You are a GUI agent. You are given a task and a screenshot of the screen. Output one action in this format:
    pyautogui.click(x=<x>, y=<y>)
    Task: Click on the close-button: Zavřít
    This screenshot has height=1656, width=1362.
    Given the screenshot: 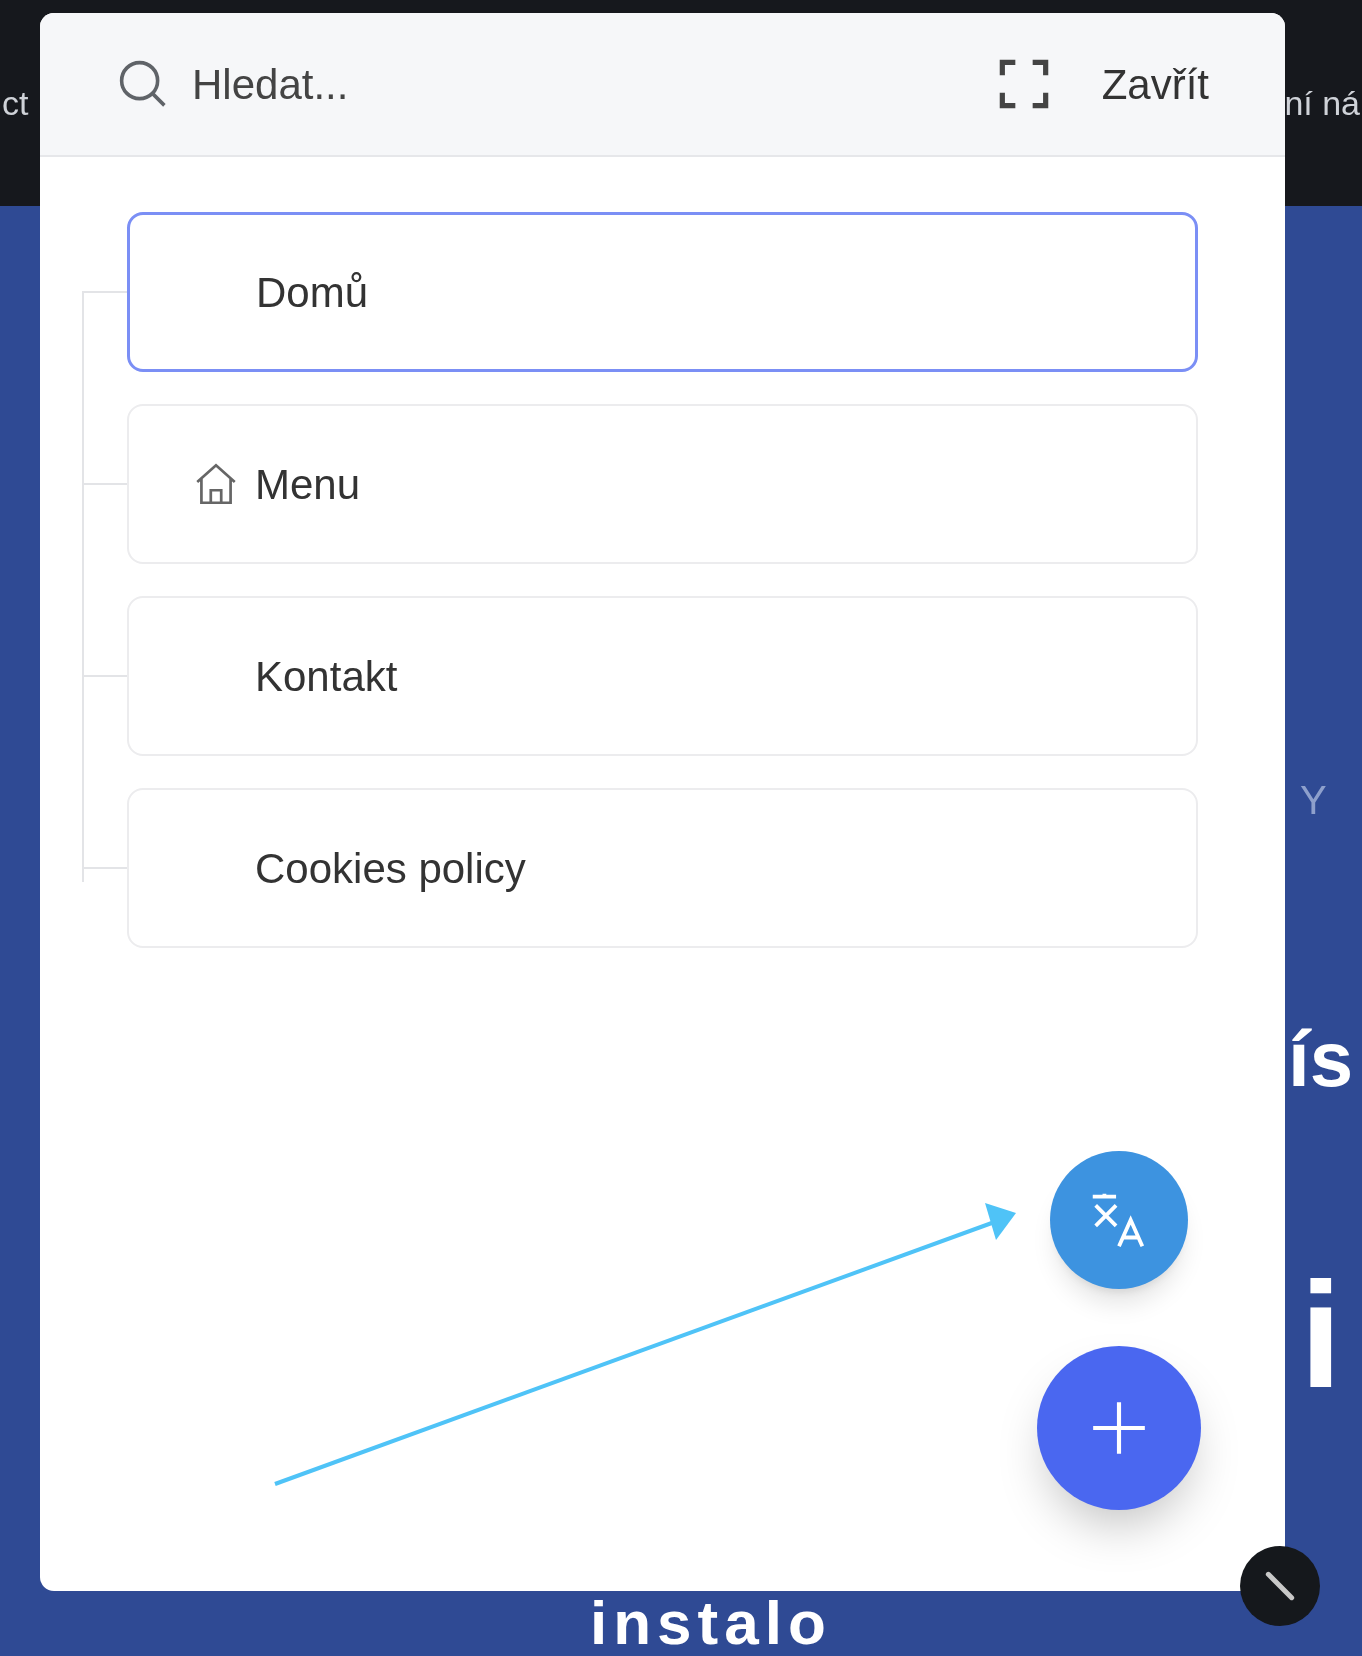 What is the action you would take?
    pyautogui.click(x=1155, y=84)
    